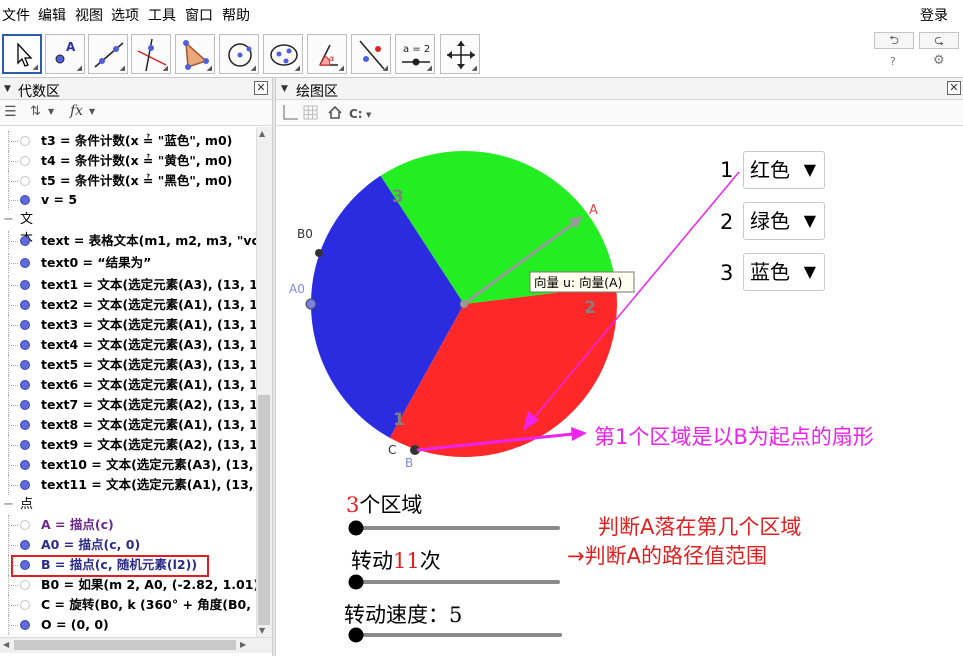 This screenshot has height=656, width=963. Describe the element at coordinates (128, 545) in the screenshot. I see `list-item: A0 = 描点(c, 0)` at that location.